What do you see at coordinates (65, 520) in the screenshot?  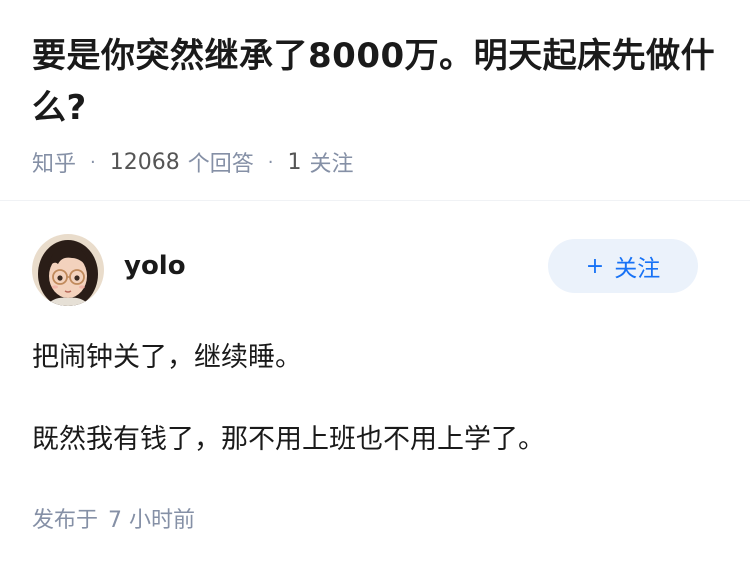 I see `publish-prefix: 发布于` at bounding box center [65, 520].